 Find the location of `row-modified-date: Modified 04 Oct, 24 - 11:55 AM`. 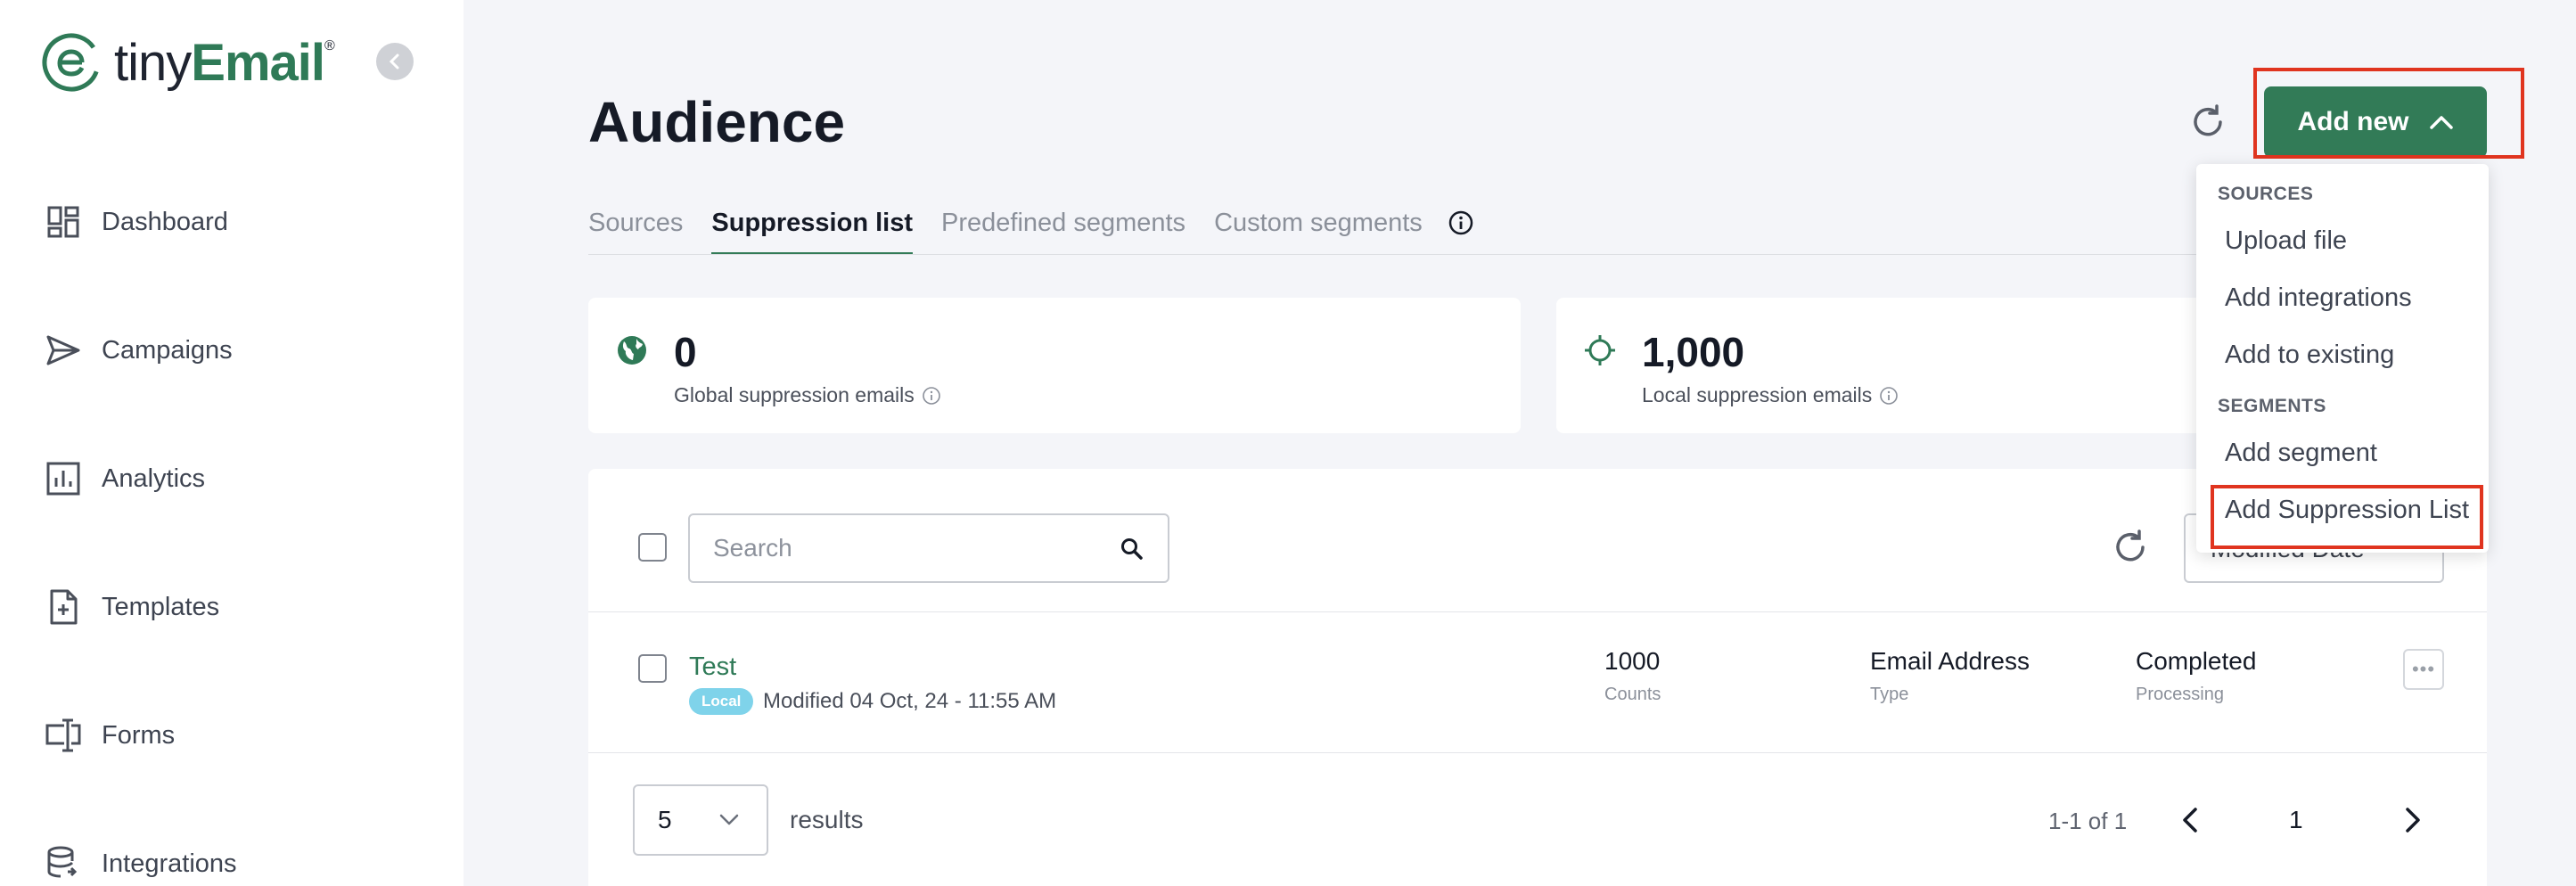

row-modified-date: Modified 04 Oct, 24 - 11:55 AM is located at coordinates (910, 701).